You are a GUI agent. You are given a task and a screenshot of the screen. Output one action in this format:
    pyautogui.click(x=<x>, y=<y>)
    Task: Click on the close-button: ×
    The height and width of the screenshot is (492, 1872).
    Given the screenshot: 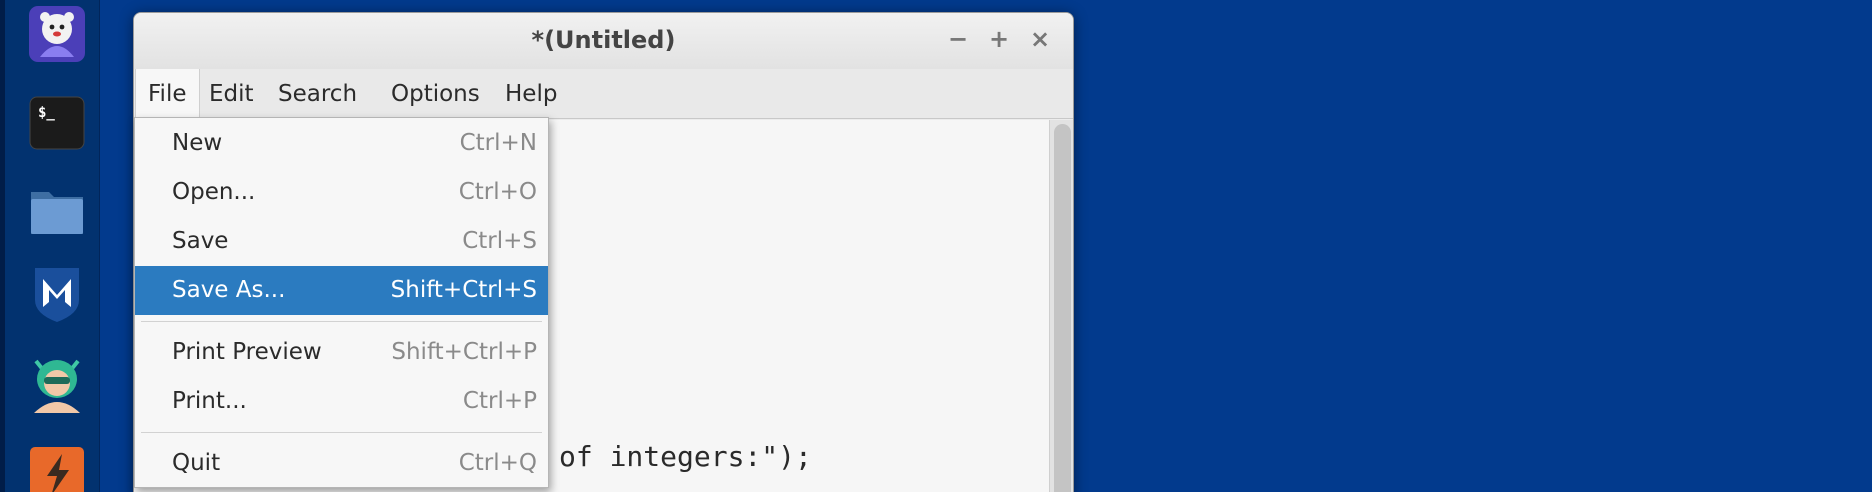 What is the action you would take?
    pyautogui.click(x=1040, y=39)
    